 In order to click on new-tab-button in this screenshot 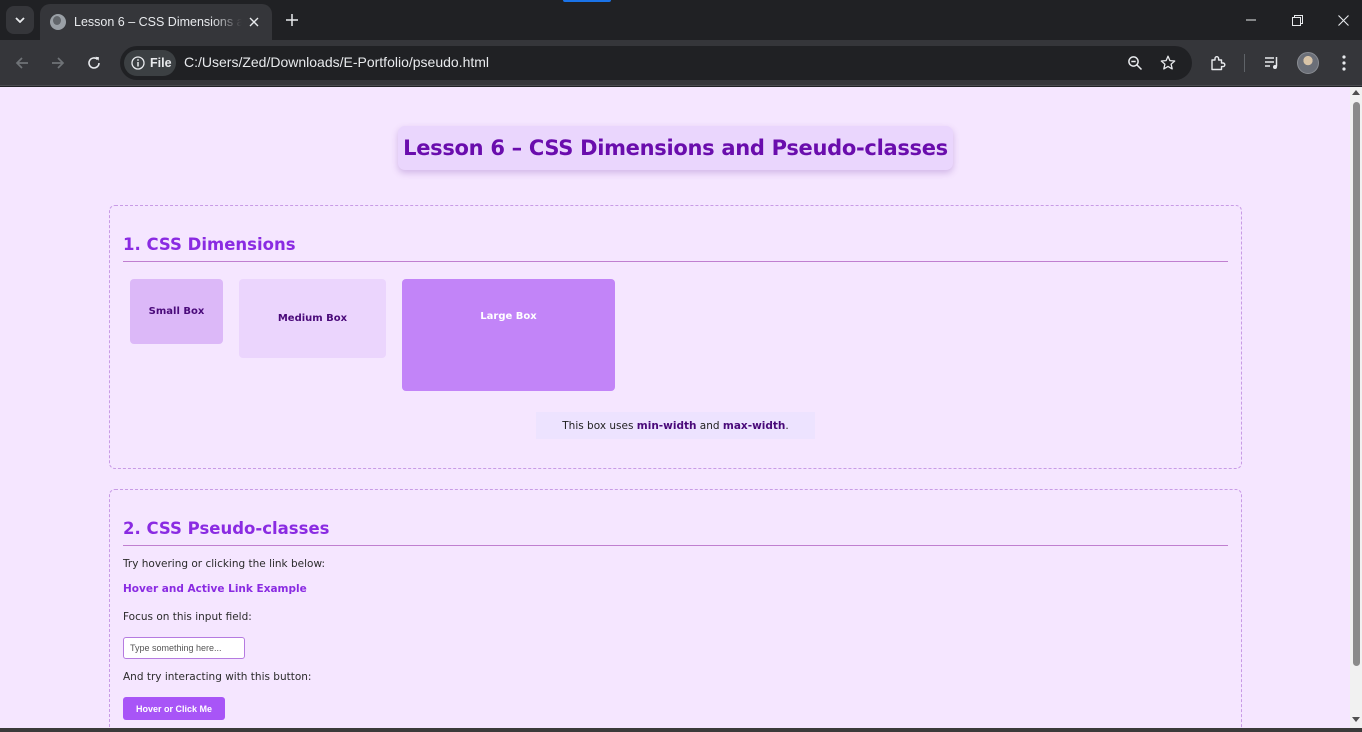, I will do `click(292, 20)`.